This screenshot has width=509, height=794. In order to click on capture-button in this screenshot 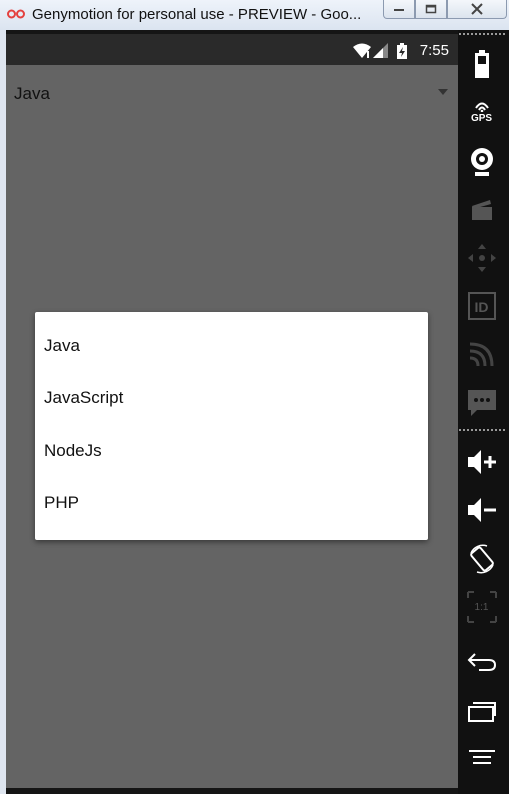, I will do `click(481, 209)`.